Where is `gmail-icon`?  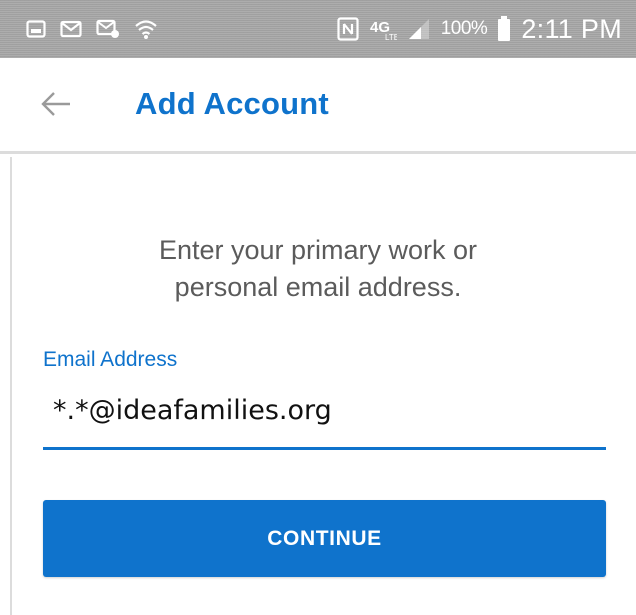
gmail-icon is located at coordinates (71, 29).